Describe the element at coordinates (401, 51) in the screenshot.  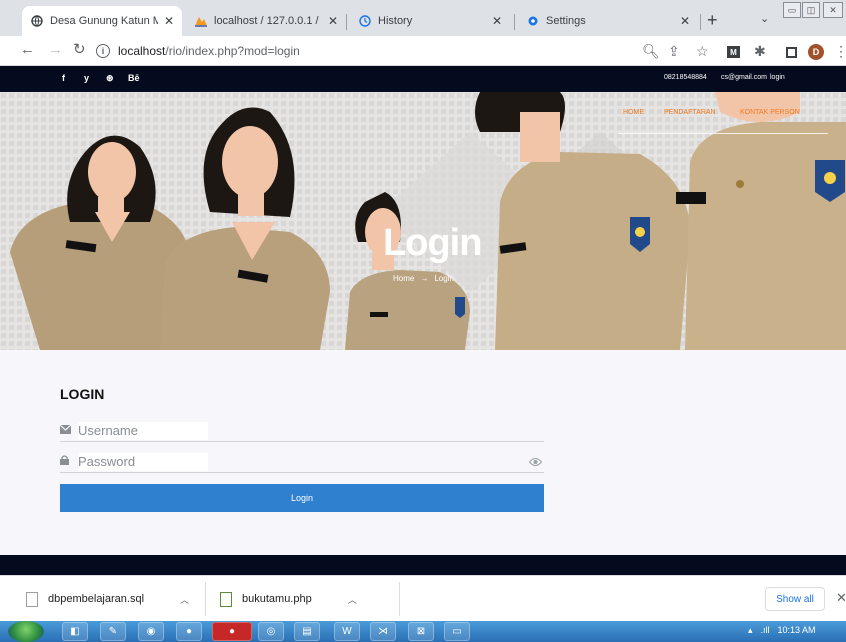
I see `address-bar: i localhost/rio/index.php?mod=login` at that location.